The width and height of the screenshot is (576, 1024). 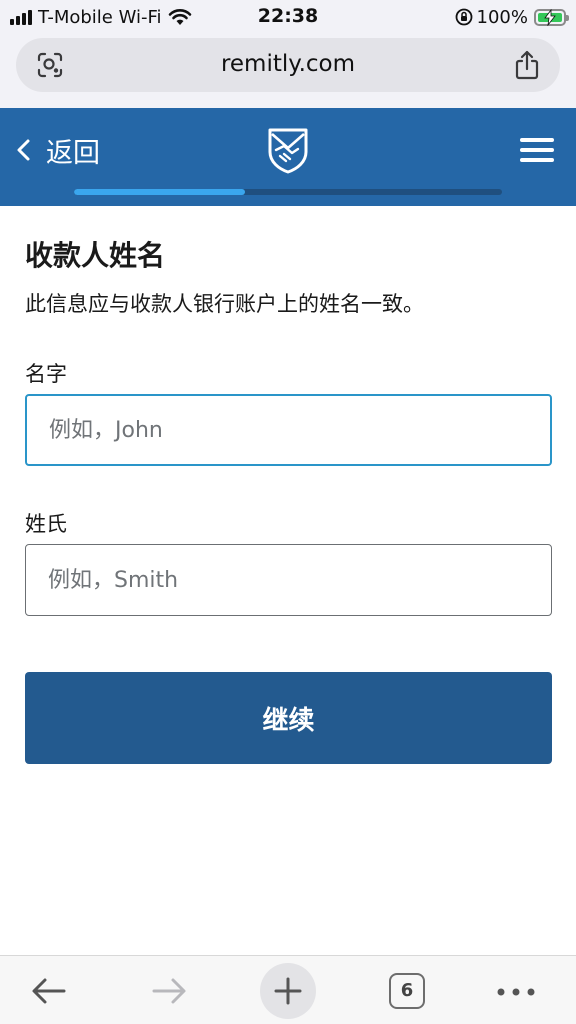 What do you see at coordinates (23, 150) in the screenshot?
I see `back-chevron-icon` at bounding box center [23, 150].